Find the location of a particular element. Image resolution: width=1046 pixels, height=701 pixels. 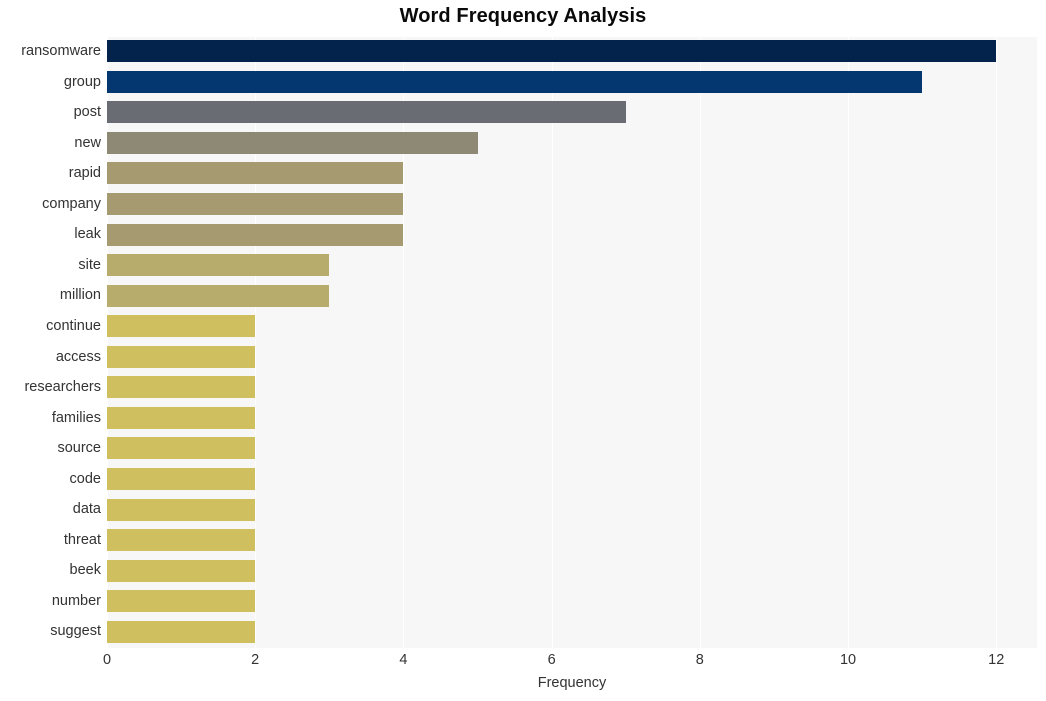

x-axis-tick-labels: 0 2 4 6 8 10 12 is located at coordinates (570, 663).